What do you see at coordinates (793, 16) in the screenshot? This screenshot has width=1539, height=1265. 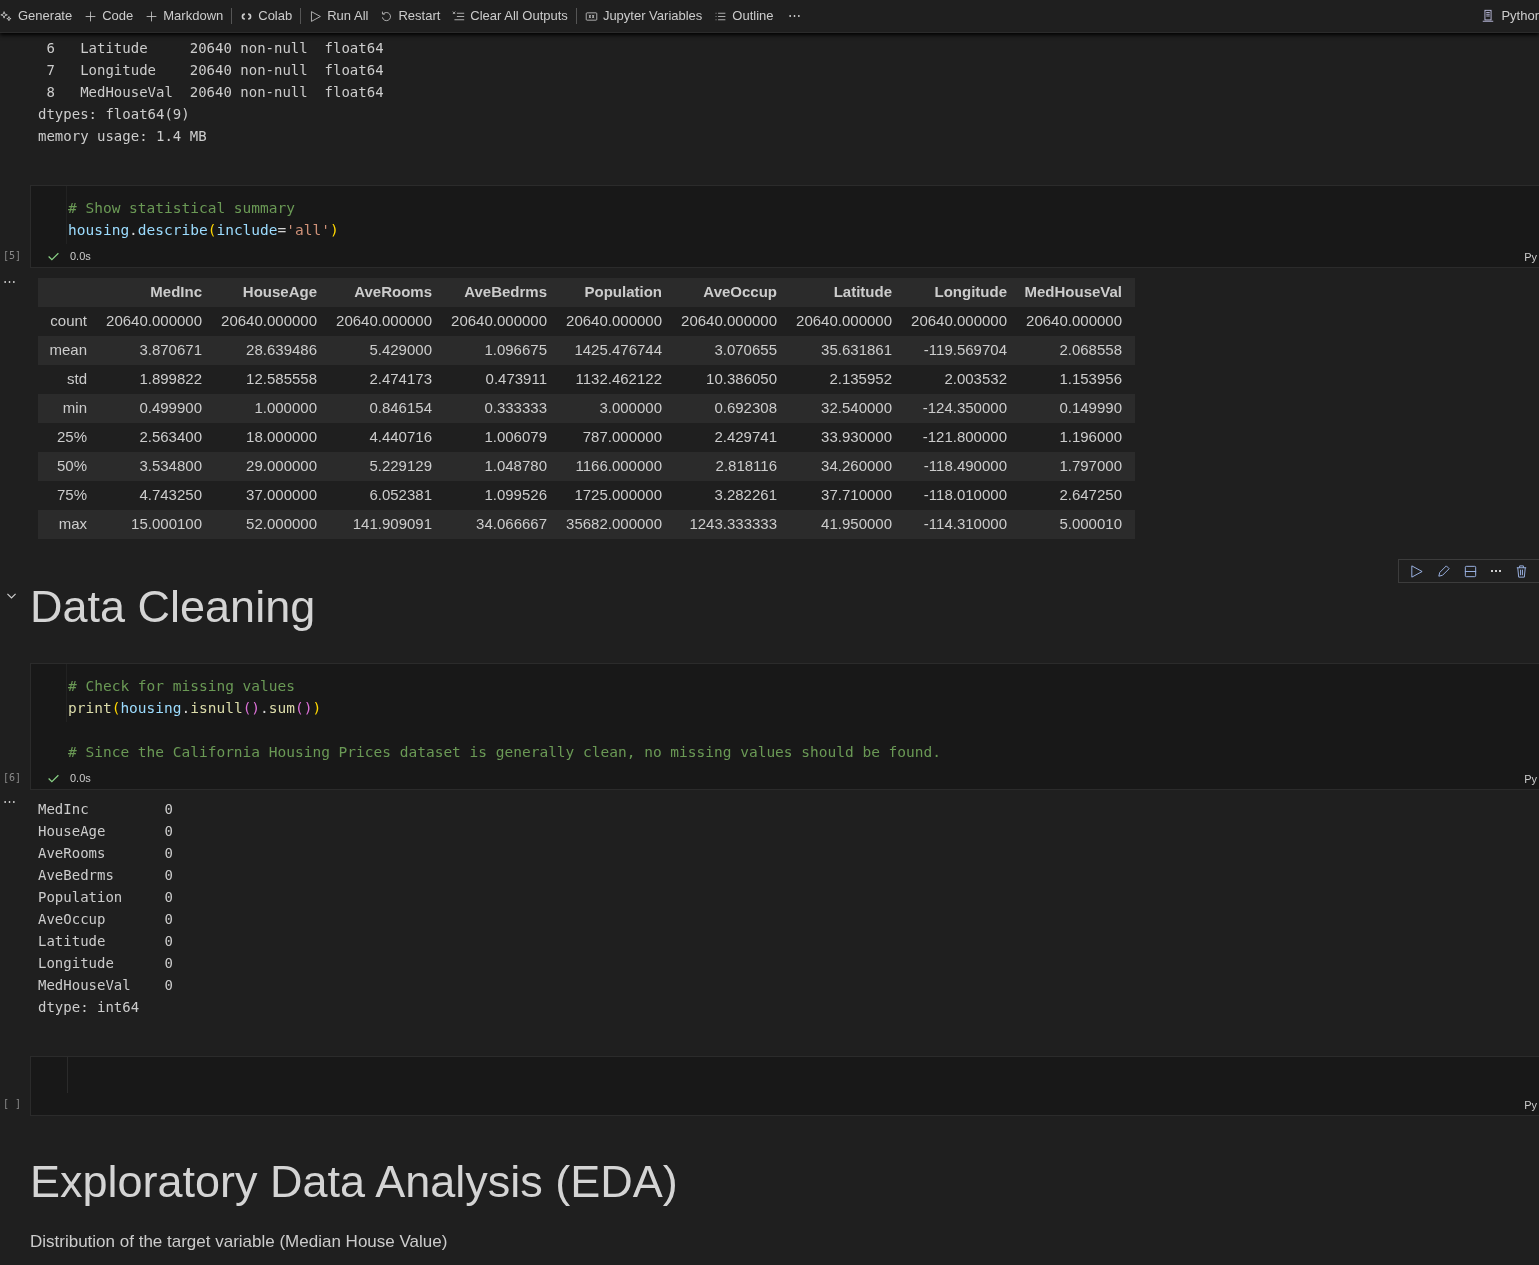 I see `more-button: ⋯` at bounding box center [793, 16].